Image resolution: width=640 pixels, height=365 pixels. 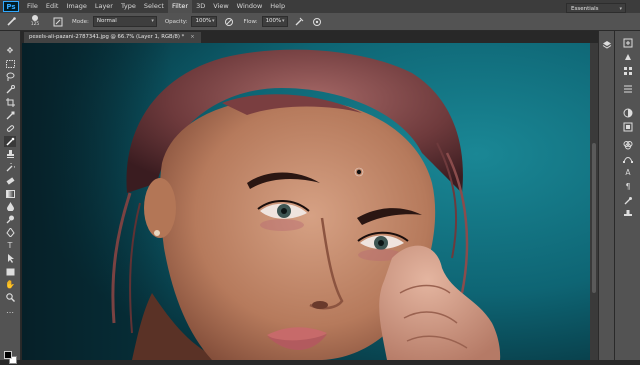 I want to click on brush-panel-toggle-icon, so click(x=57, y=21).